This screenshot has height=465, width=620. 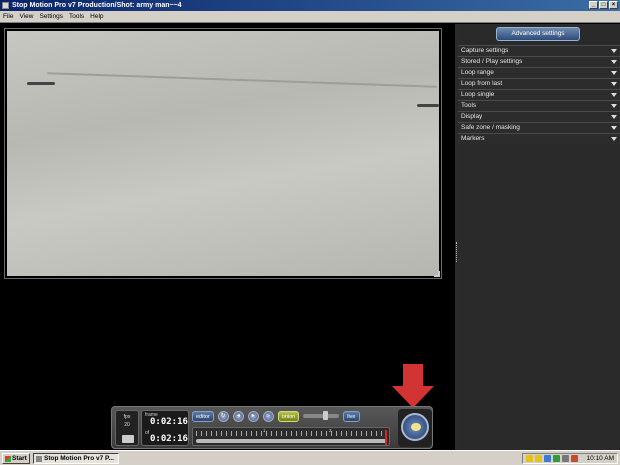 What do you see at coordinates (26, 16) in the screenshot?
I see `menu-view: View` at bounding box center [26, 16].